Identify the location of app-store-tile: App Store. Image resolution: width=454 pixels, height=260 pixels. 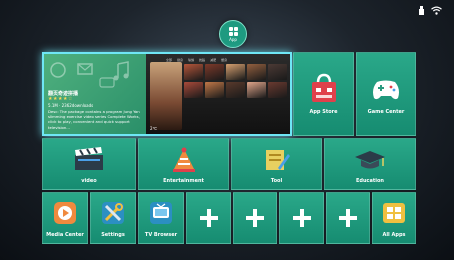
(323, 94).